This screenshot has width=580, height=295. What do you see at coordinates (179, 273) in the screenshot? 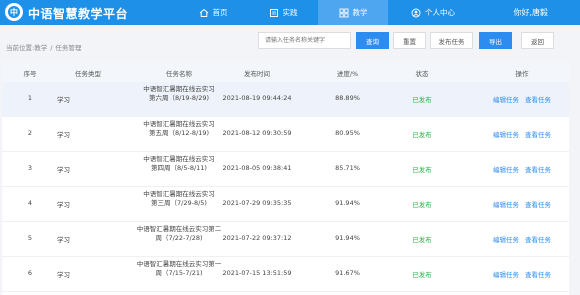
I see `task-name-line2: 周（7/15-7/21)` at bounding box center [179, 273].